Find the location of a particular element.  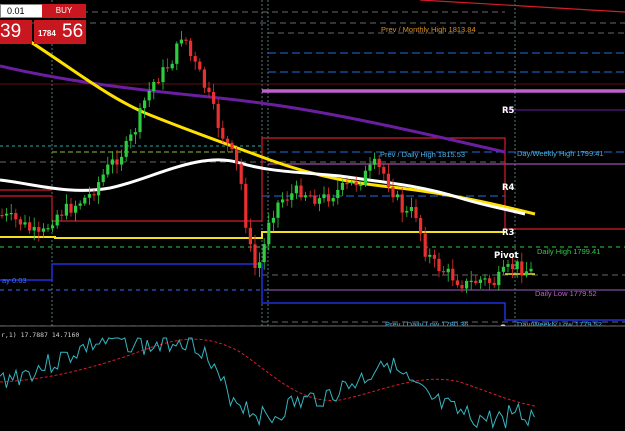

prev-daily-high-label: Prev / Daily High 1815.53 is located at coordinates (422, 154).